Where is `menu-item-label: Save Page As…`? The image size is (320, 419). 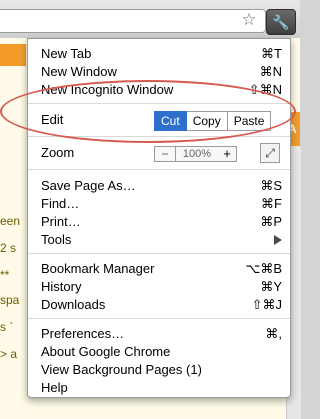 menu-item-label: Save Page As… is located at coordinates (88, 185).